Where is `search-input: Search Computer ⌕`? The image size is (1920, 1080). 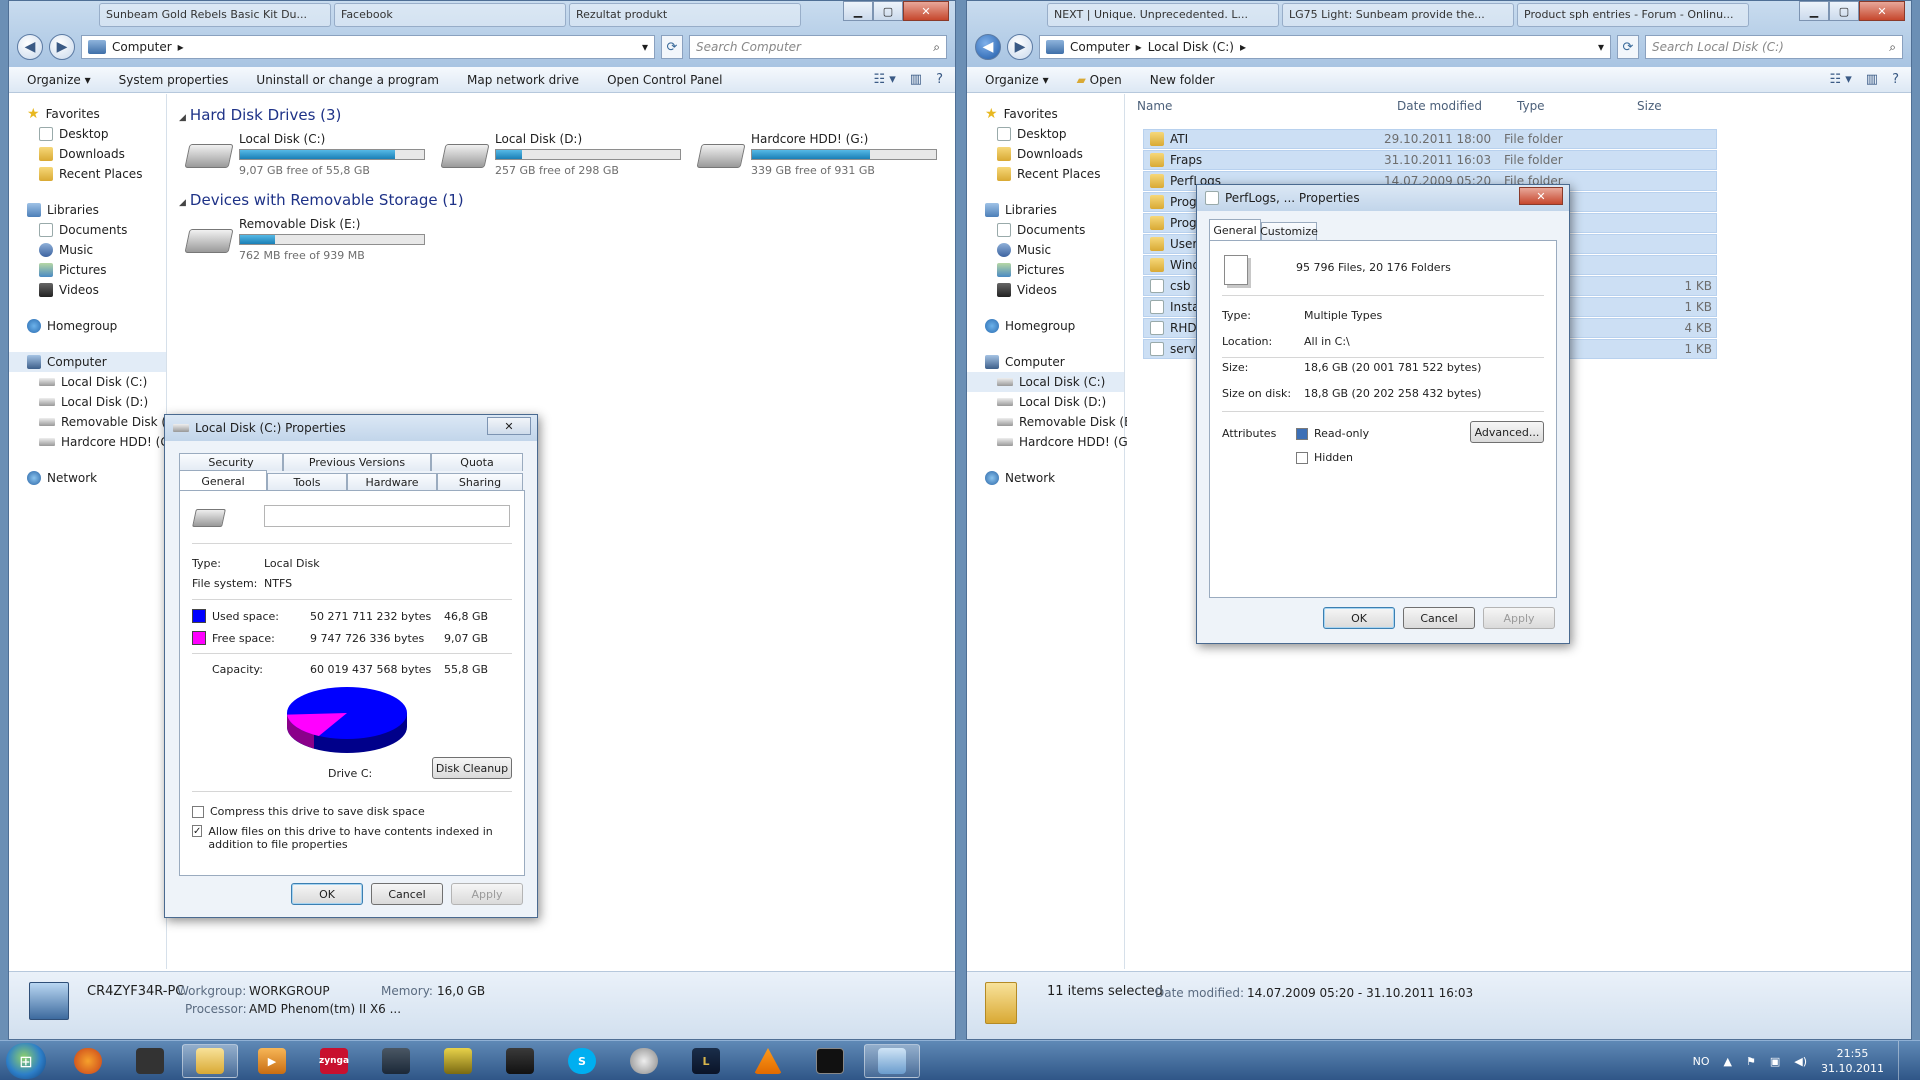
search-input: Search Computer ⌕ is located at coordinates (818, 47).